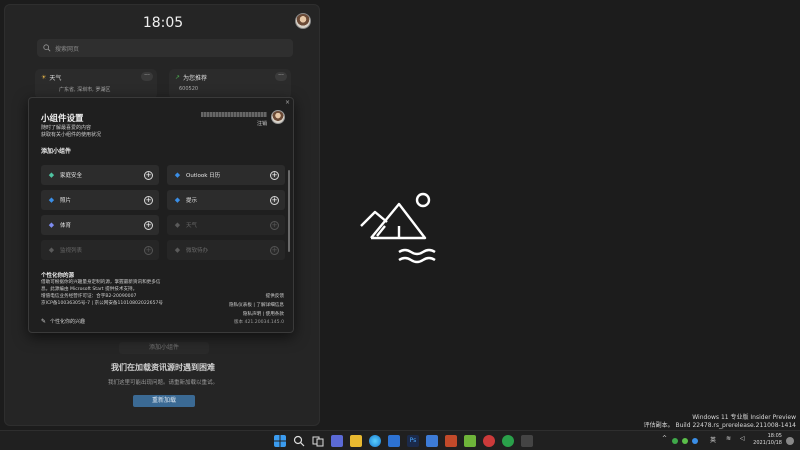 The width and height of the screenshot is (800, 450). I want to click on dialog-title: 小组件设置, so click(62, 119).